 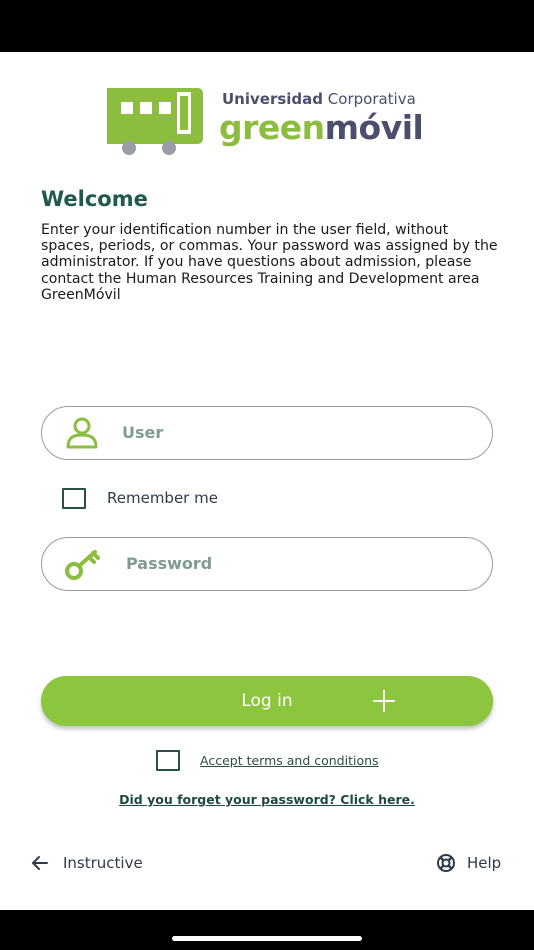 I want to click on bottom-bar, so click(x=267, y=930).